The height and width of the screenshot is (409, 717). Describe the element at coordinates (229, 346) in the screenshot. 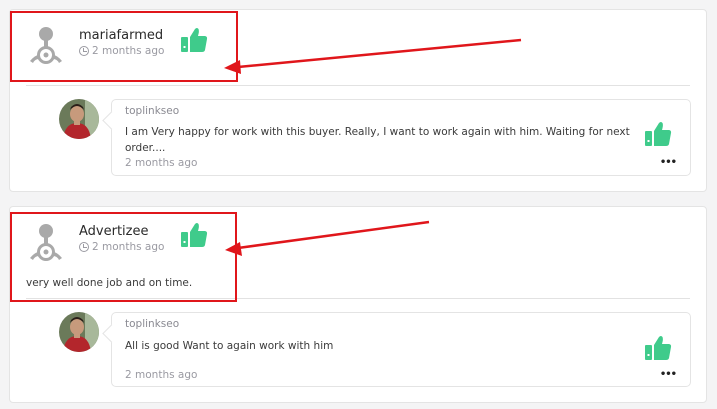

I see `reply-text: All is good Want to again work with him` at that location.